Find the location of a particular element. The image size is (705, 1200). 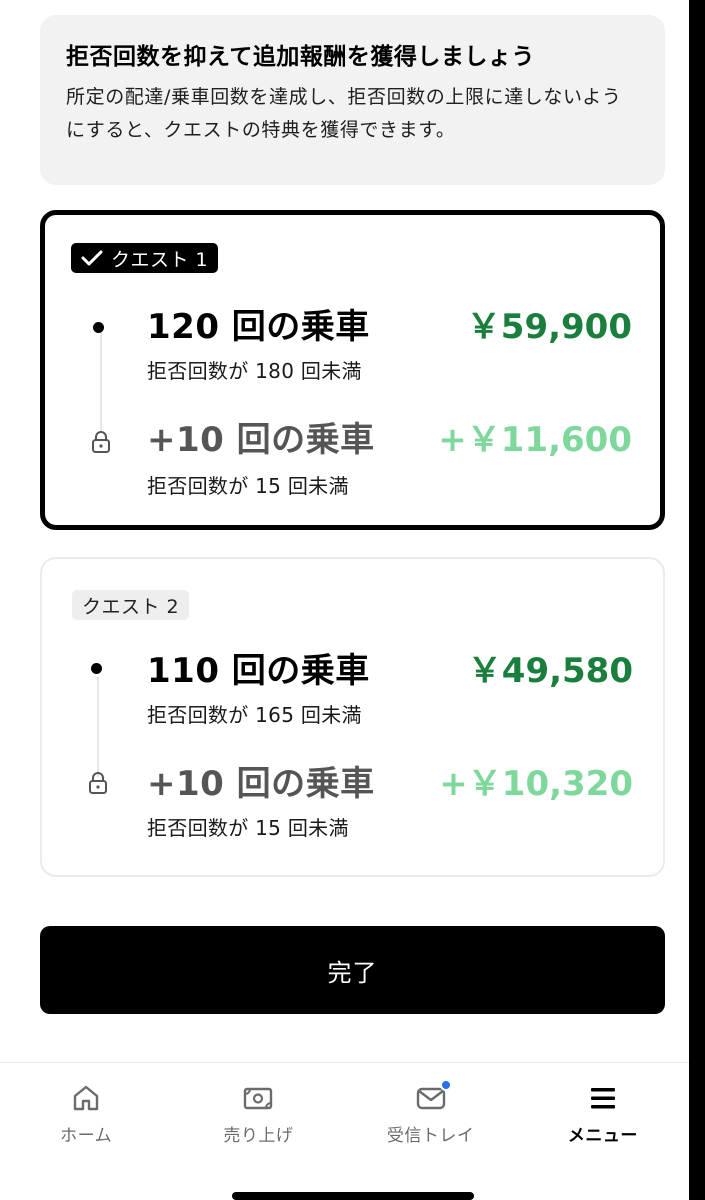

home-indicator is located at coordinates (353, 1196).